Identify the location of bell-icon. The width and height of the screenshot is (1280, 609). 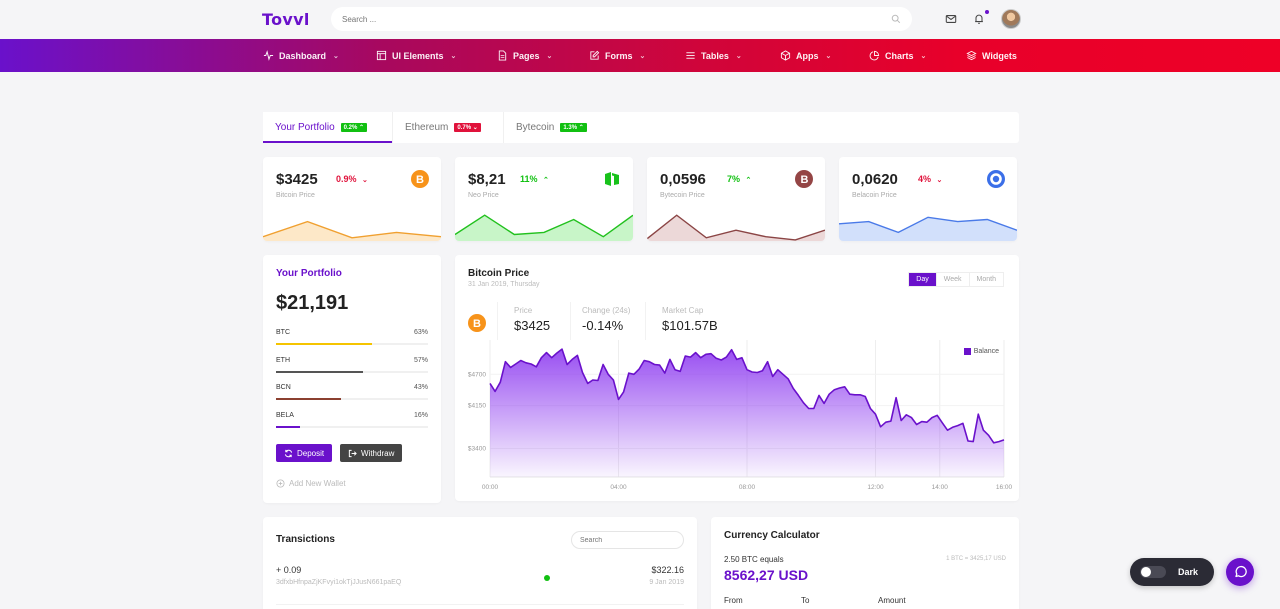
(981, 18).